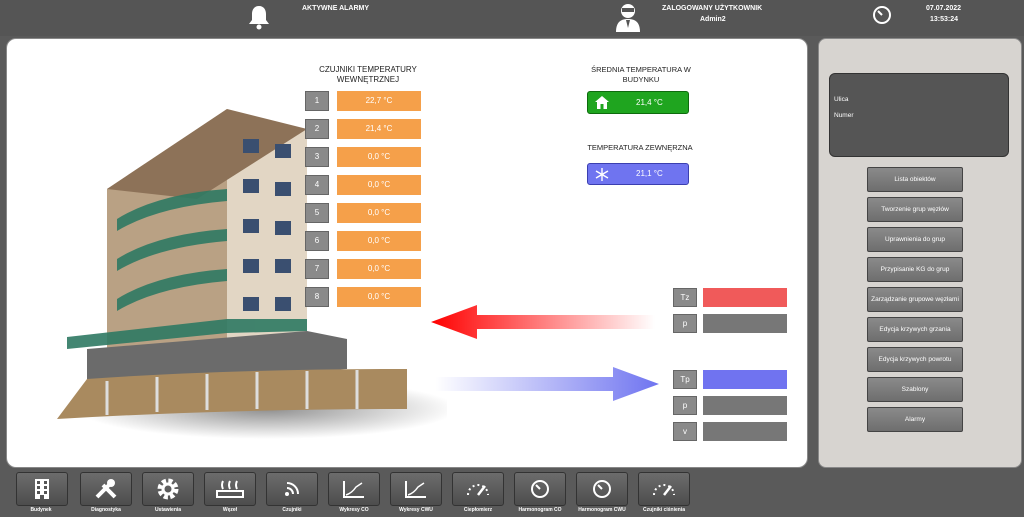 The width and height of the screenshot is (1024, 517). Describe the element at coordinates (745, 431) in the screenshot. I see `return-flow-value` at that location.